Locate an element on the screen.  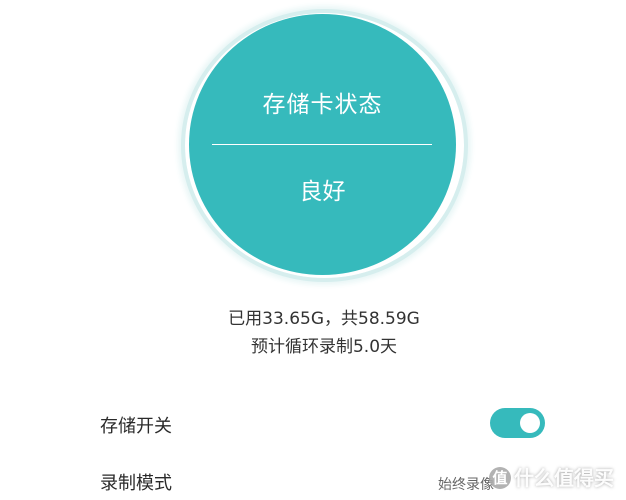
storage-switch-label: 存储开关 is located at coordinates (136, 426).